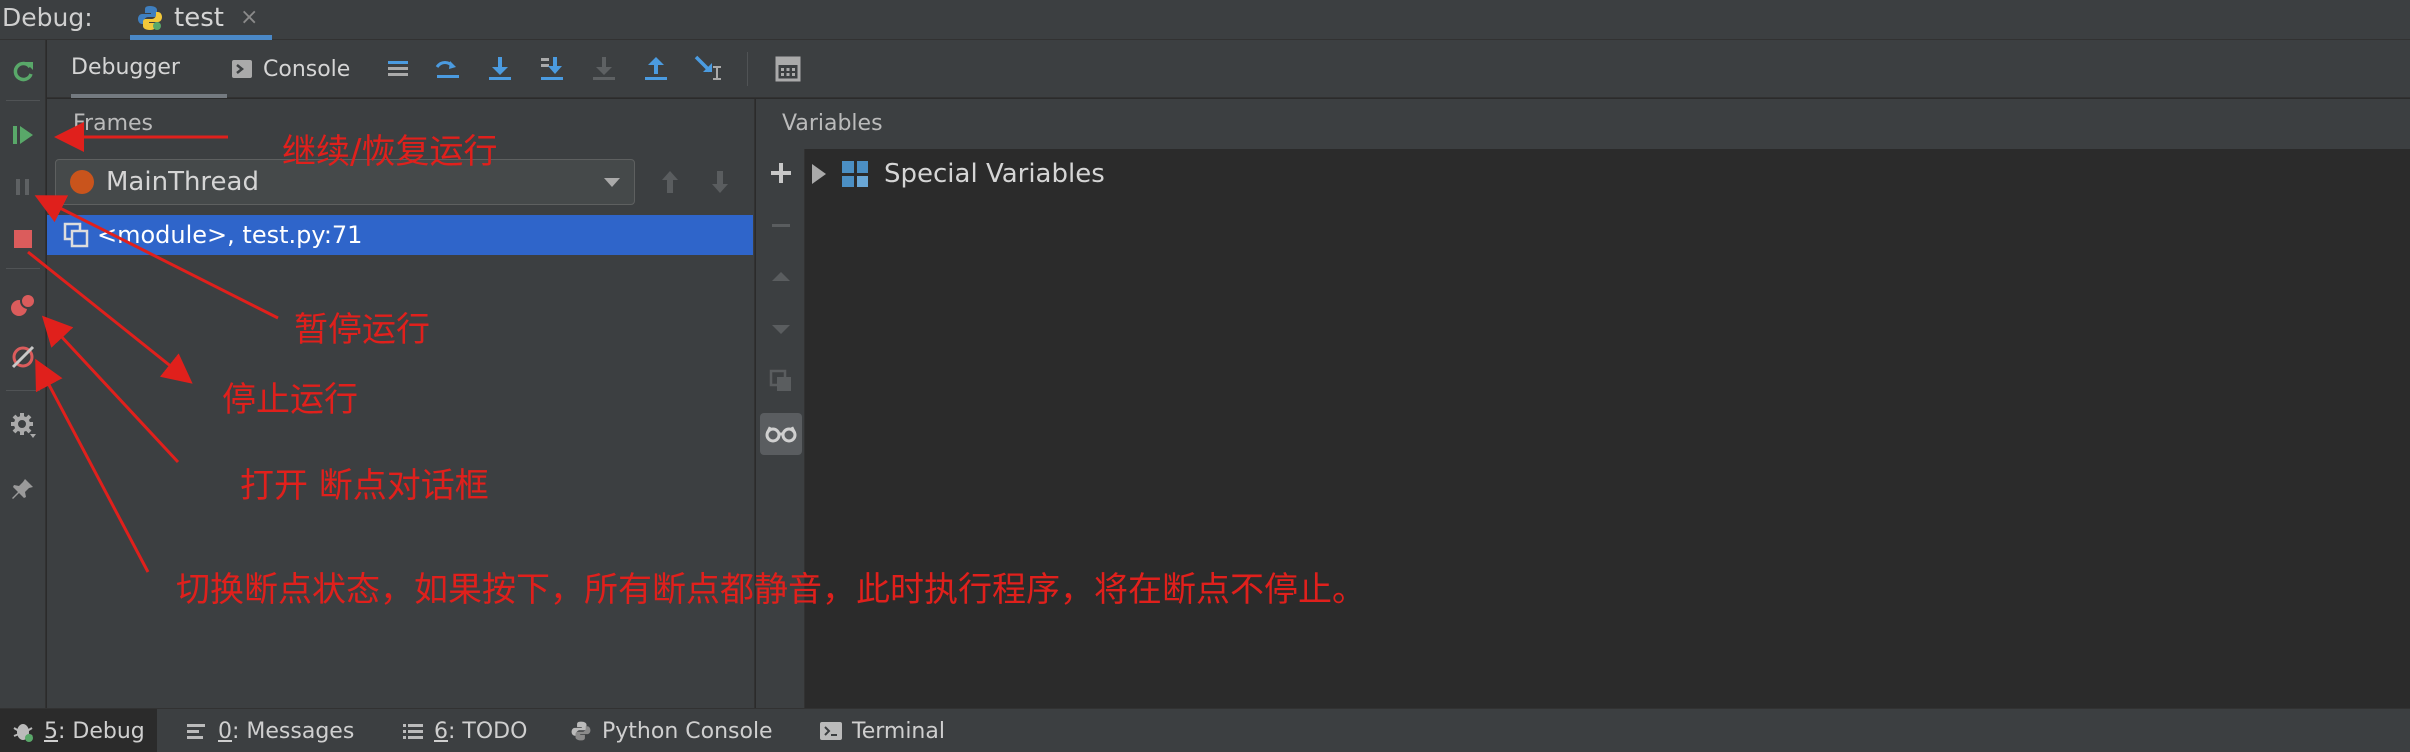  I want to click on annotation-breakpoints: 打开 断点对话框, so click(364, 486).